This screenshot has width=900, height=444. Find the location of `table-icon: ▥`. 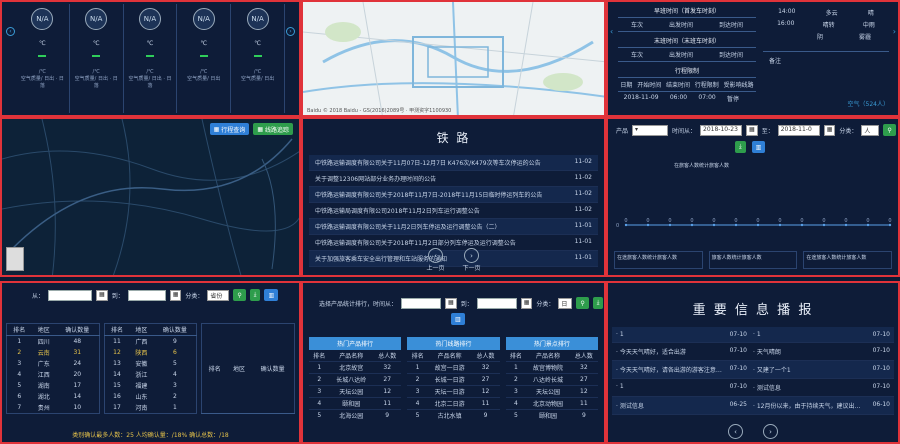

table-icon: ▥ is located at coordinates (271, 295).